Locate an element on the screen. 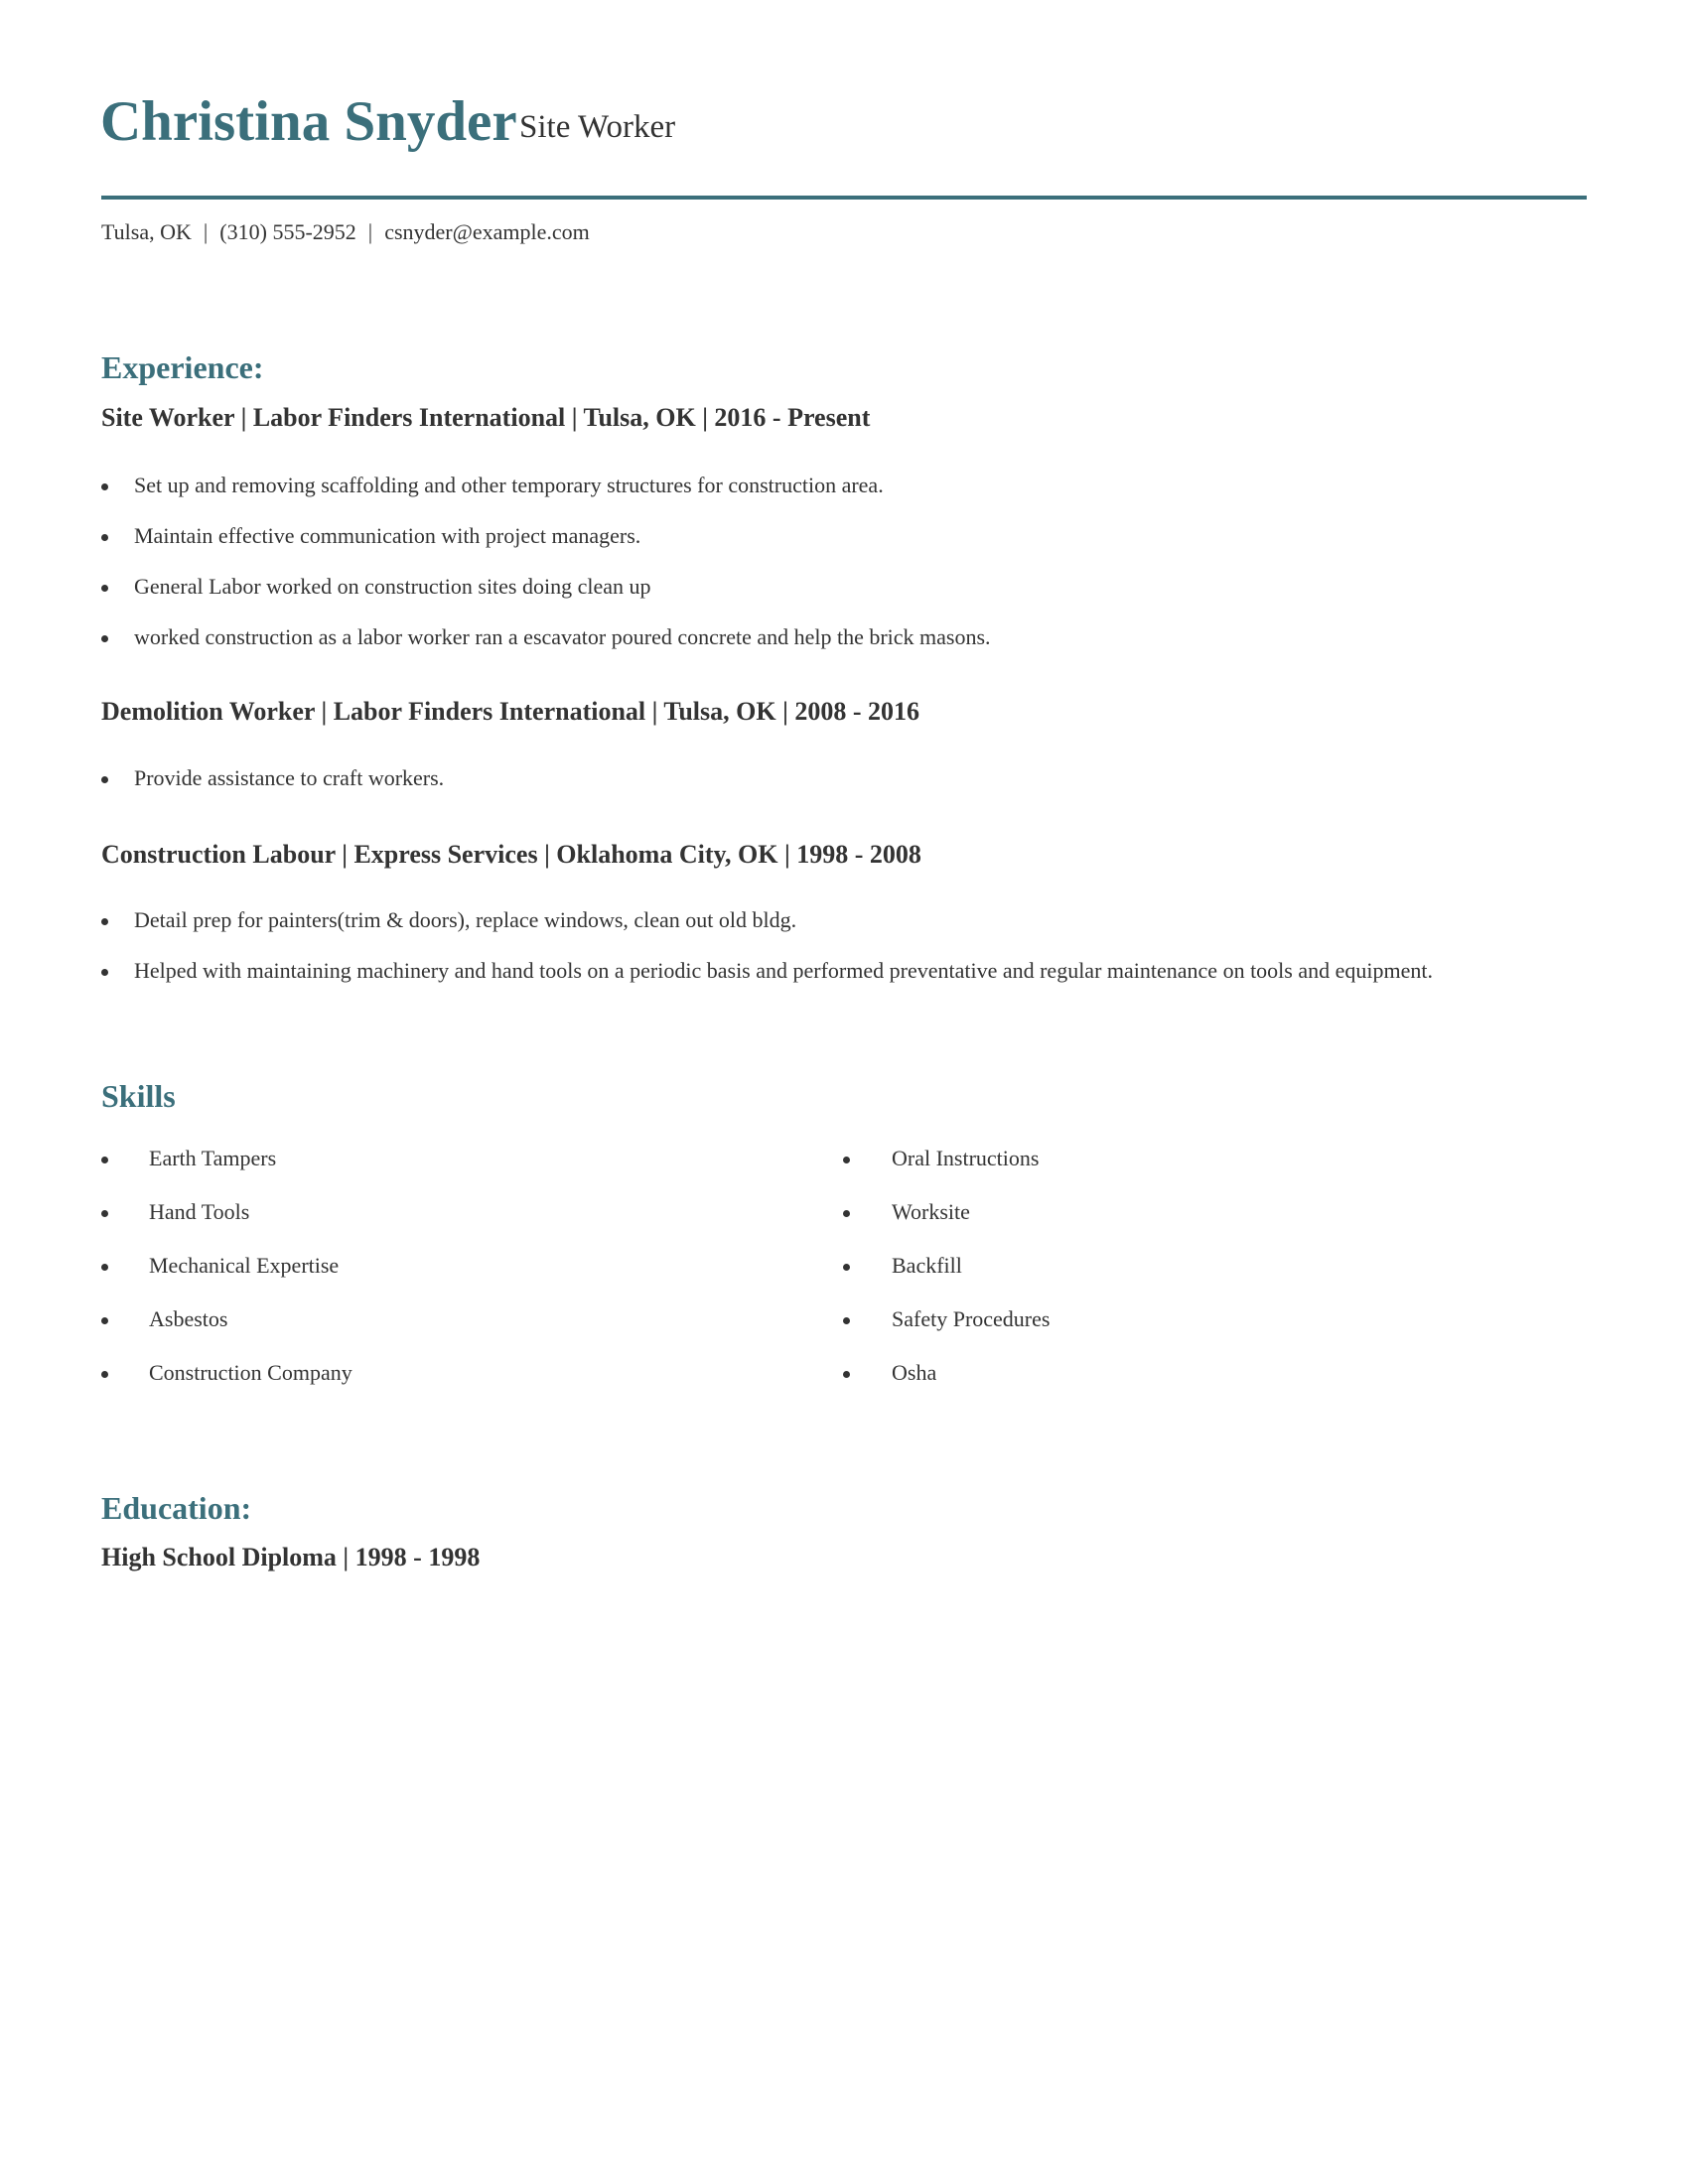 Image resolution: width=1688 pixels, height=2184 pixels. education-entry: High School Diploma | 1998 - 1998 is located at coordinates (291, 1557).